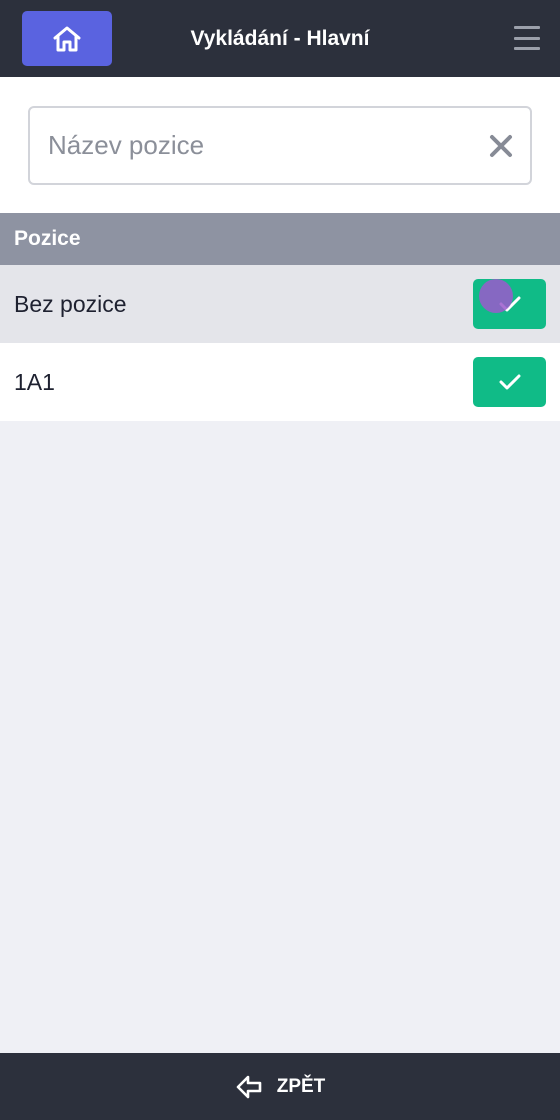 The image size is (560, 1120). What do you see at coordinates (280, 304) in the screenshot?
I see `list-item: Bez pozice` at bounding box center [280, 304].